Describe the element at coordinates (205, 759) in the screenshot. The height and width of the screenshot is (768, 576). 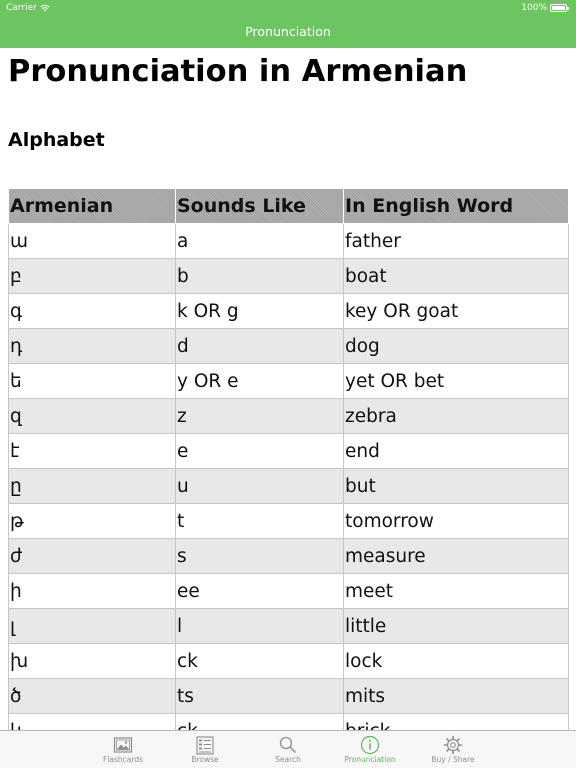
I see `tab-label: Browse` at that location.